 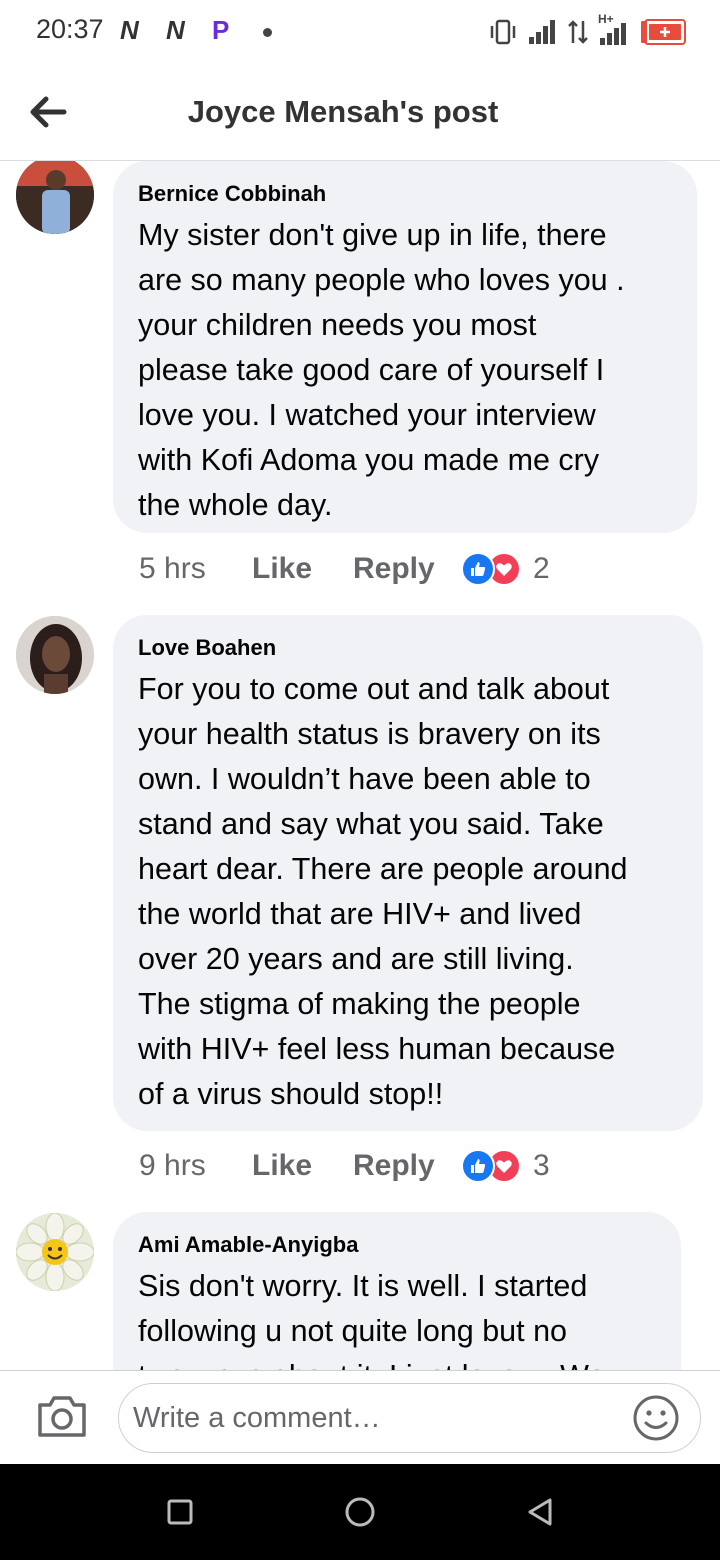 What do you see at coordinates (356, 959) in the screenshot?
I see `comment-line: over 20 years and are still living.` at bounding box center [356, 959].